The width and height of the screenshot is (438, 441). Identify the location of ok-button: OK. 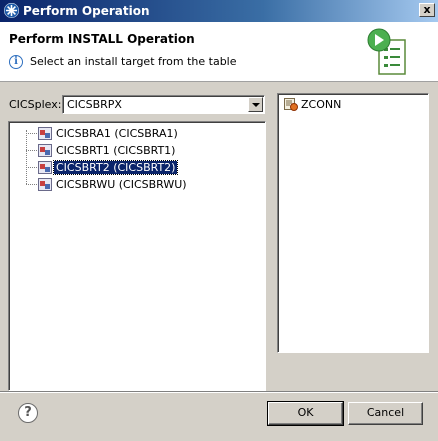
(305, 413).